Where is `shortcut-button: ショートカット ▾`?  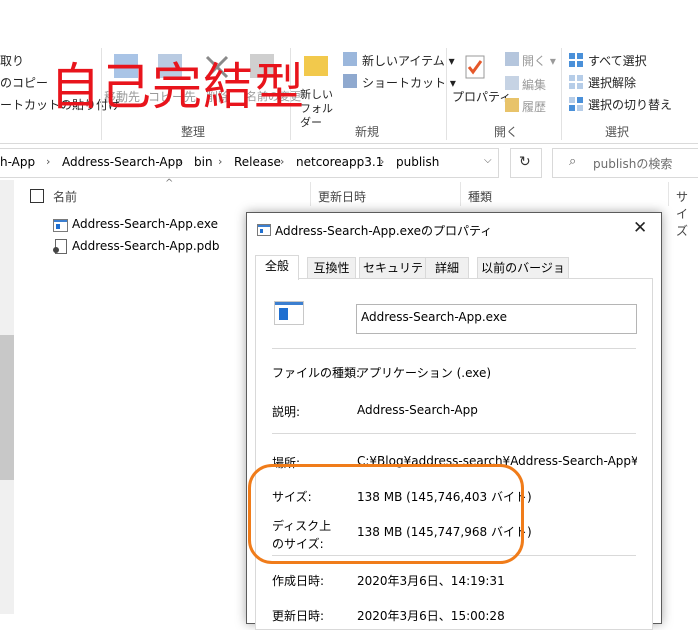
shortcut-button: ショートカット ▾ is located at coordinates (409, 82).